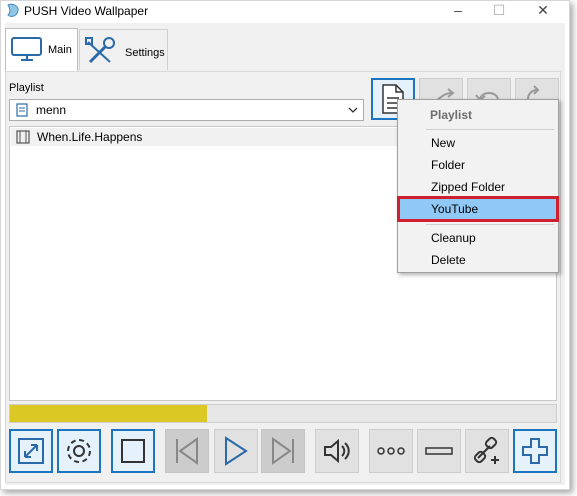 This screenshot has width=577, height=496. I want to click on menu-item-label: New, so click(443, 143).